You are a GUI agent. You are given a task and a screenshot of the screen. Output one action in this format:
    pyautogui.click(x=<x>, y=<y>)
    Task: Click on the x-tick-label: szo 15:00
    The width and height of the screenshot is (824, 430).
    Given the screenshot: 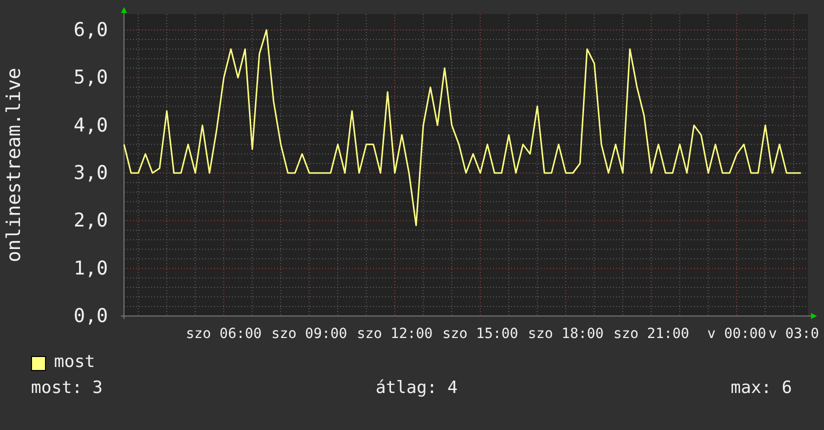 What is the action you would take?
    pyautogui.click(x=480, y=334)
    